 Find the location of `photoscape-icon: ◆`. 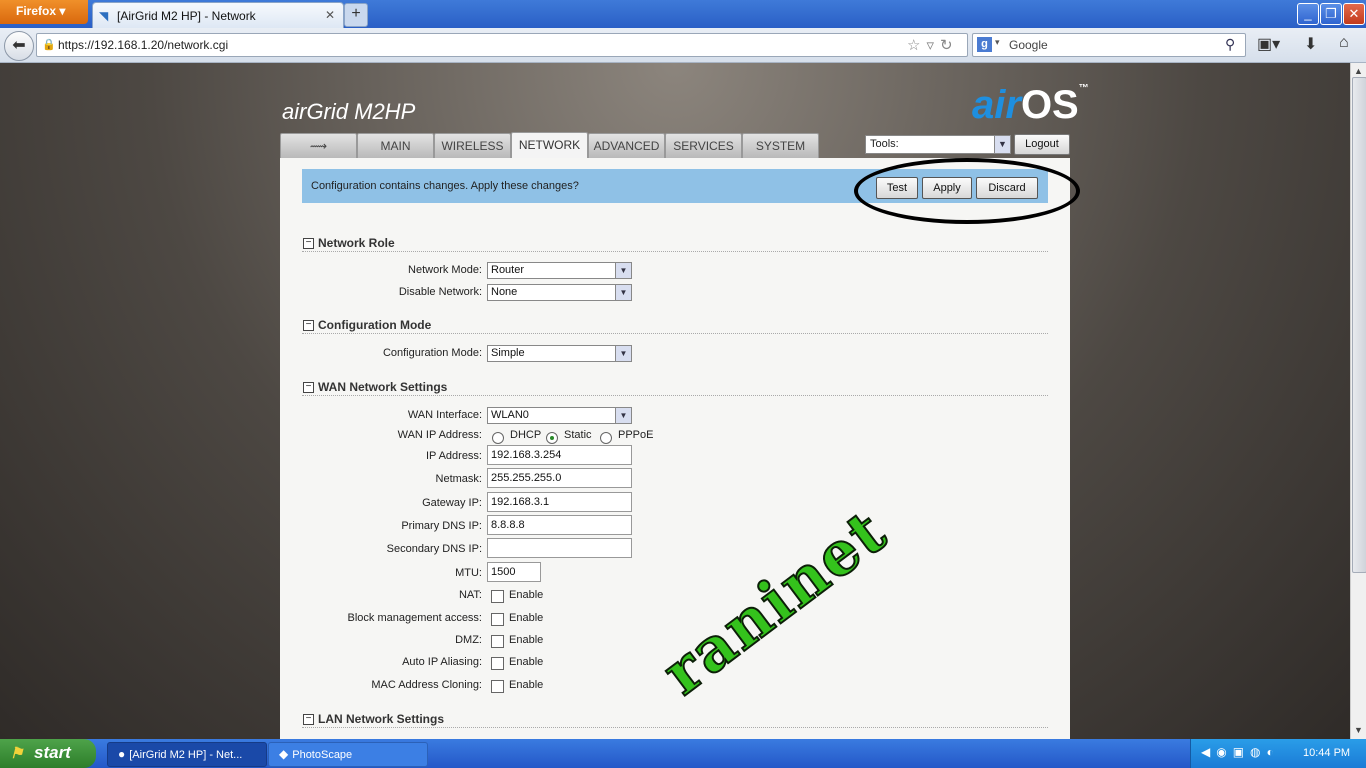

photoscape-icon: ◆ is located at coordinates (284, 754).